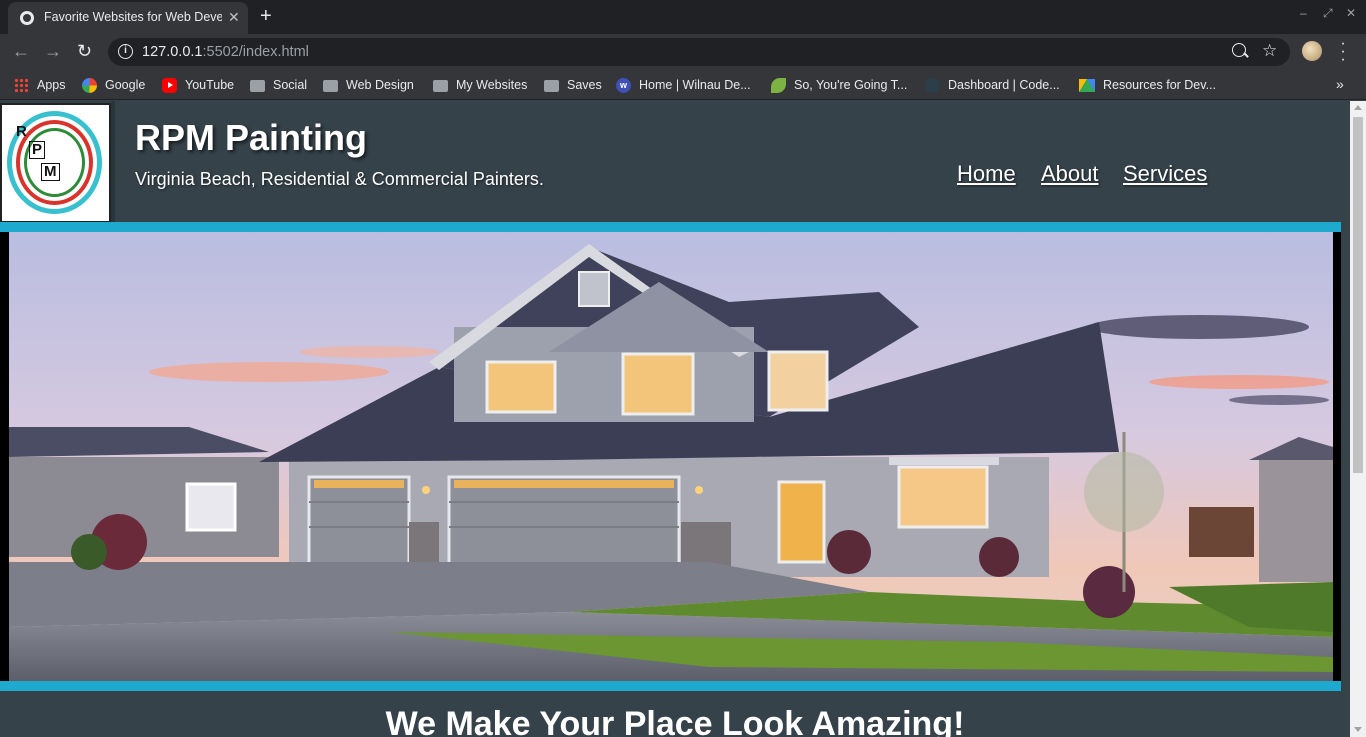  Describe the element at coordinates (290, 85) in the screenshot. I see `bookmark-label: Social` at that location.